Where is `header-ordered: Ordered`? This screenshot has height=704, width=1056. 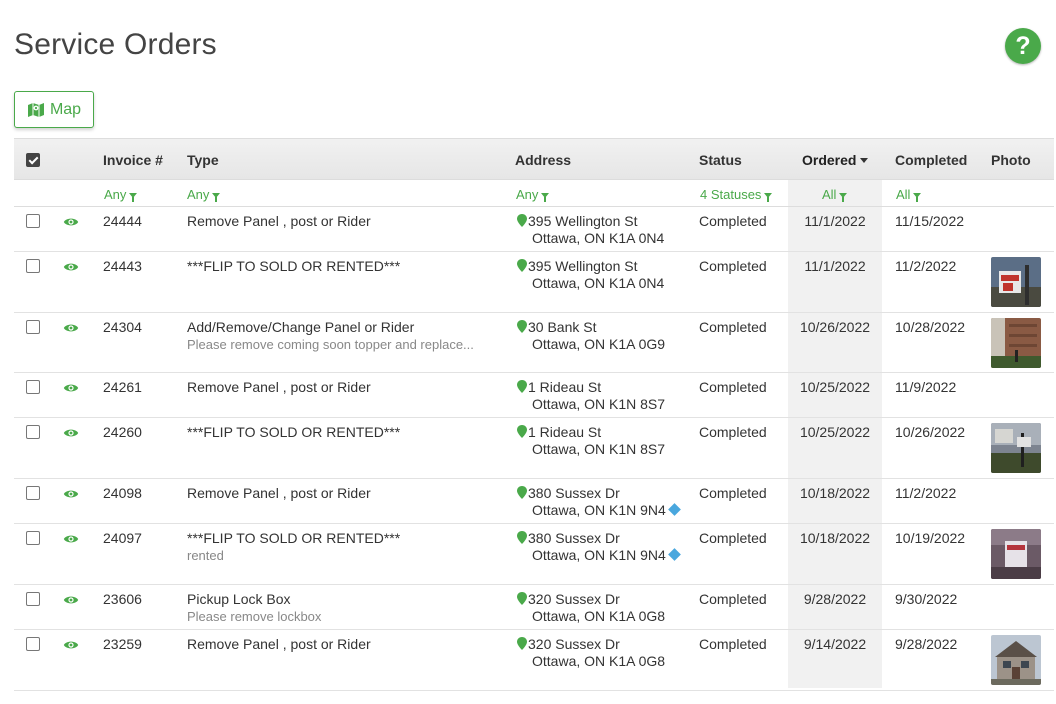
header-ordered: Ordered is located at coordinates (835, 160).